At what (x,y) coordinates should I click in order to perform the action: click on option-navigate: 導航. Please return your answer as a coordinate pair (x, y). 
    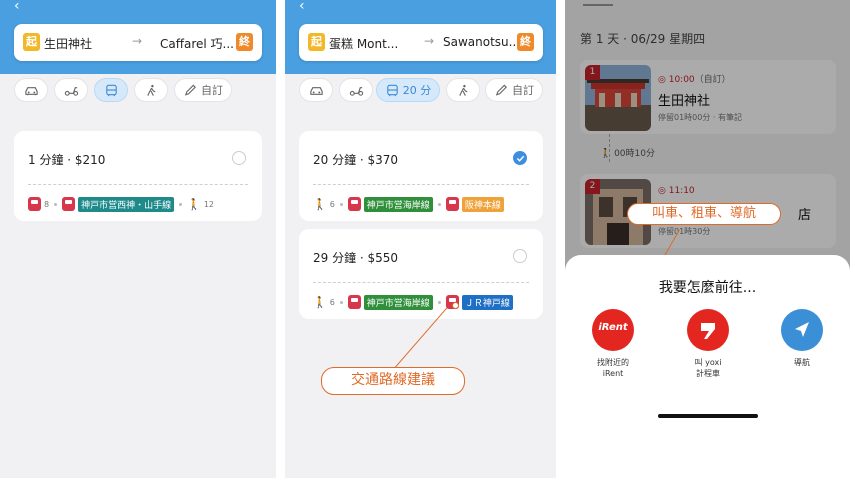
    Looking at the image, I should click on (802, 338).